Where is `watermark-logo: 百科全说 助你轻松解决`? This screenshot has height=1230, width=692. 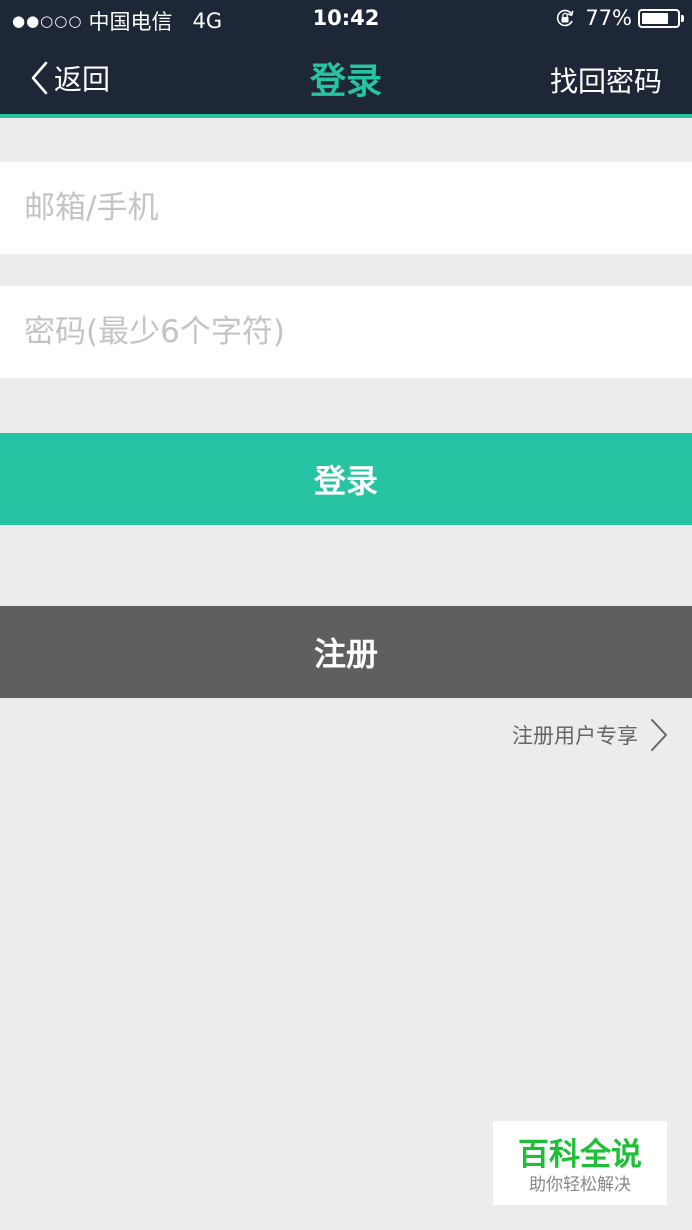 watermark-logo: 百科全说 助你轻松解决 is located at coordinates (580, 1163).